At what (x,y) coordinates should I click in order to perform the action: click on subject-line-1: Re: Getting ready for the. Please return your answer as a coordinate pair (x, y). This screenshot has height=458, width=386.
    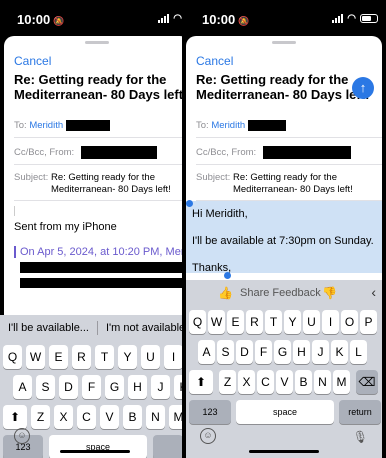
    Looking at the image, I should click on (102, 177).